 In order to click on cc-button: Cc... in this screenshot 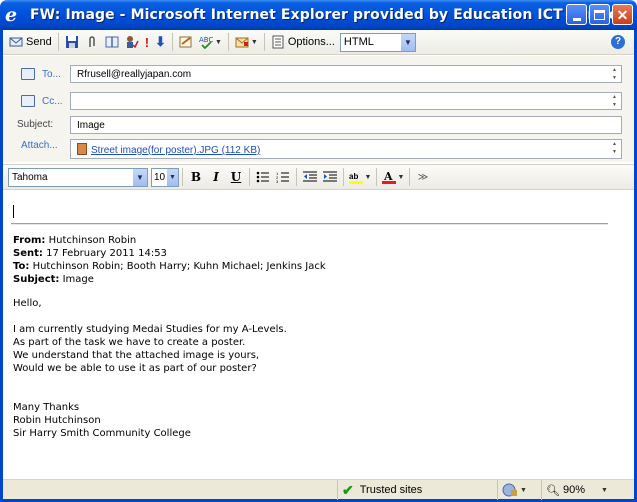, I will do `click(42, 101)`.